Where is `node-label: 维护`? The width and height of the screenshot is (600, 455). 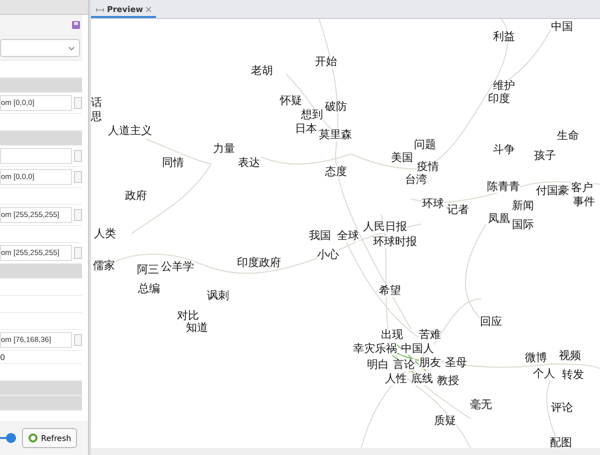
node-label: 维护 is located at coordinates (504, 86).